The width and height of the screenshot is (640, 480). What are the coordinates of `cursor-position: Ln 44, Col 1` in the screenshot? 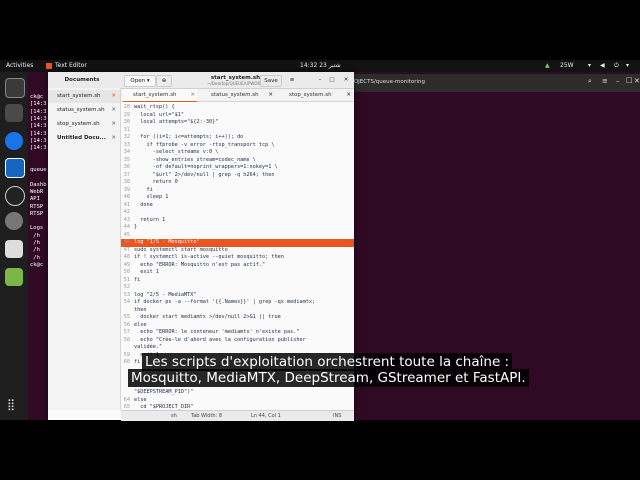 It's located at (266, 416).